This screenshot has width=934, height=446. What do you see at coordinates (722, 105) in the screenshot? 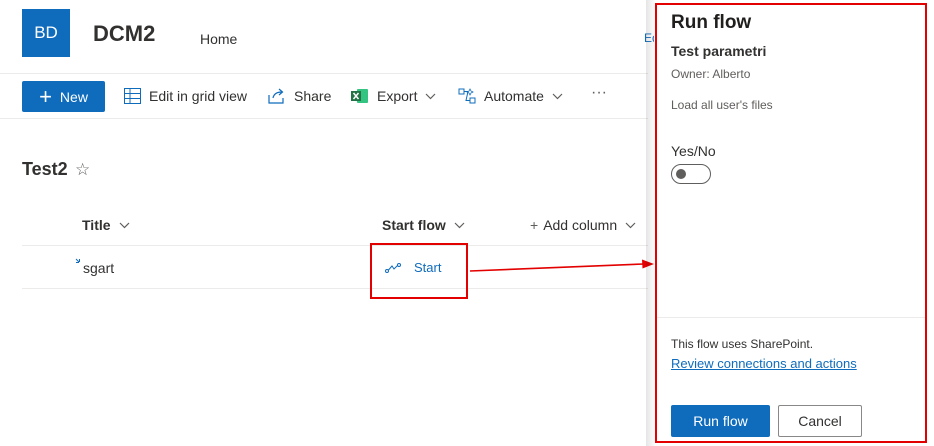
I see `flow-description: Load all user's files` at bounding box center [722, 105].